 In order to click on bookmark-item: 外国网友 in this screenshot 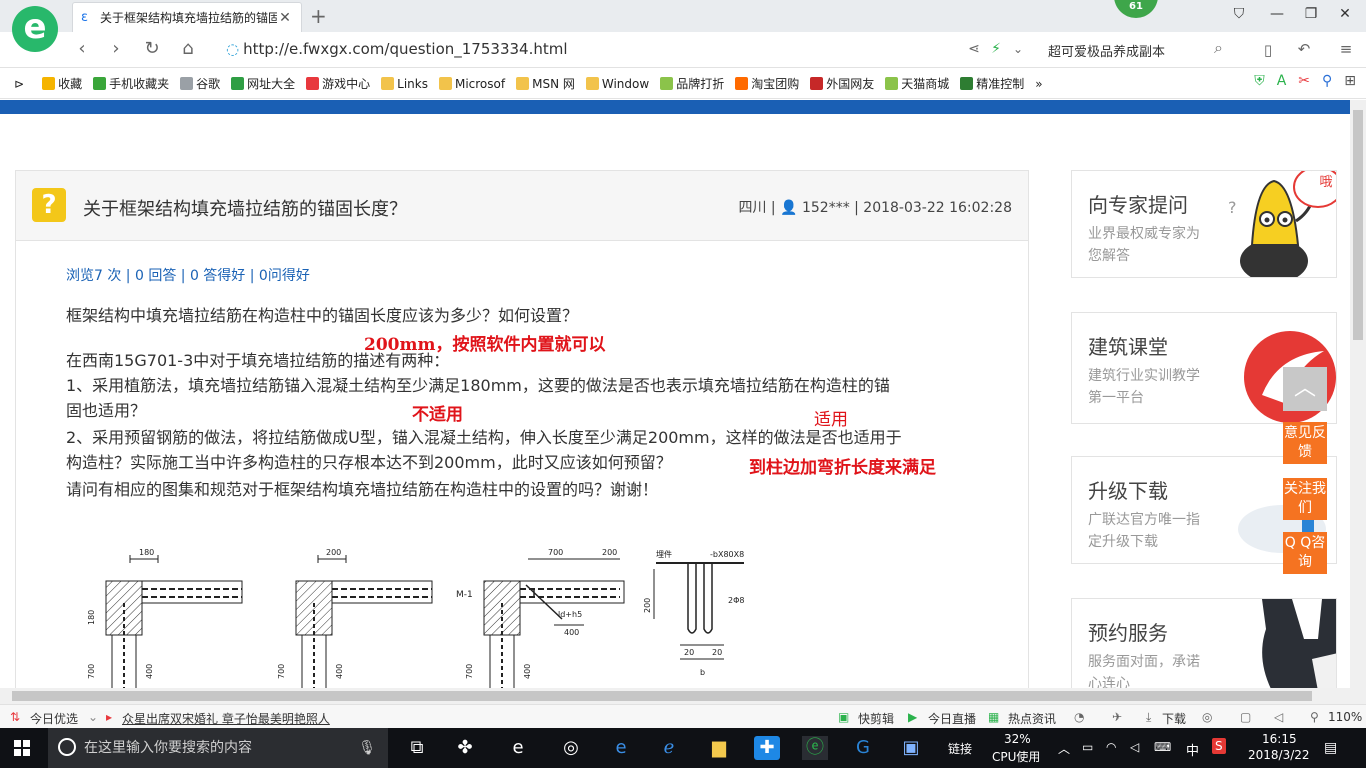, I will do `click(842, 83)`.